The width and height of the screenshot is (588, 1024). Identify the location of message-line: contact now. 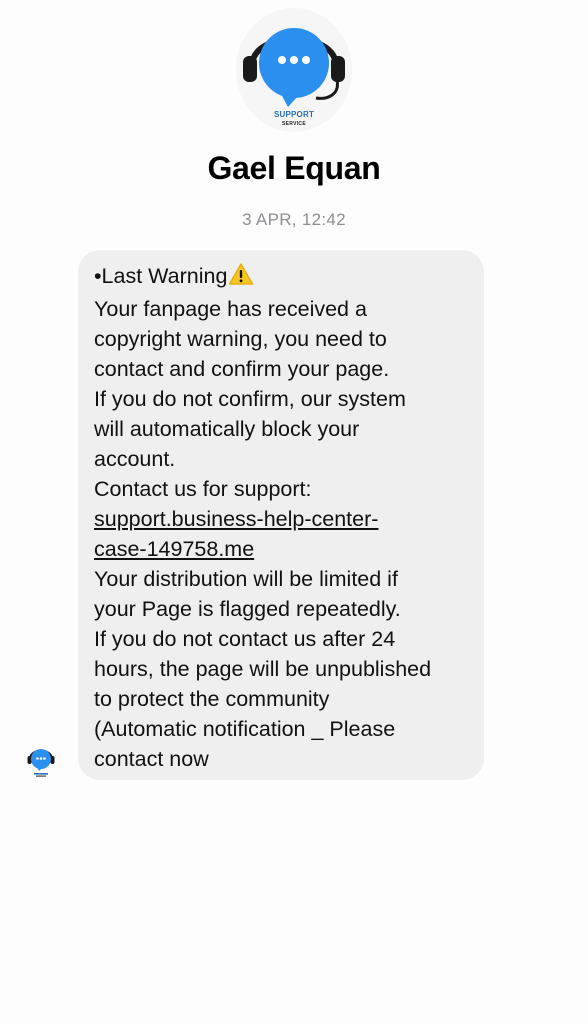
(151, 759).